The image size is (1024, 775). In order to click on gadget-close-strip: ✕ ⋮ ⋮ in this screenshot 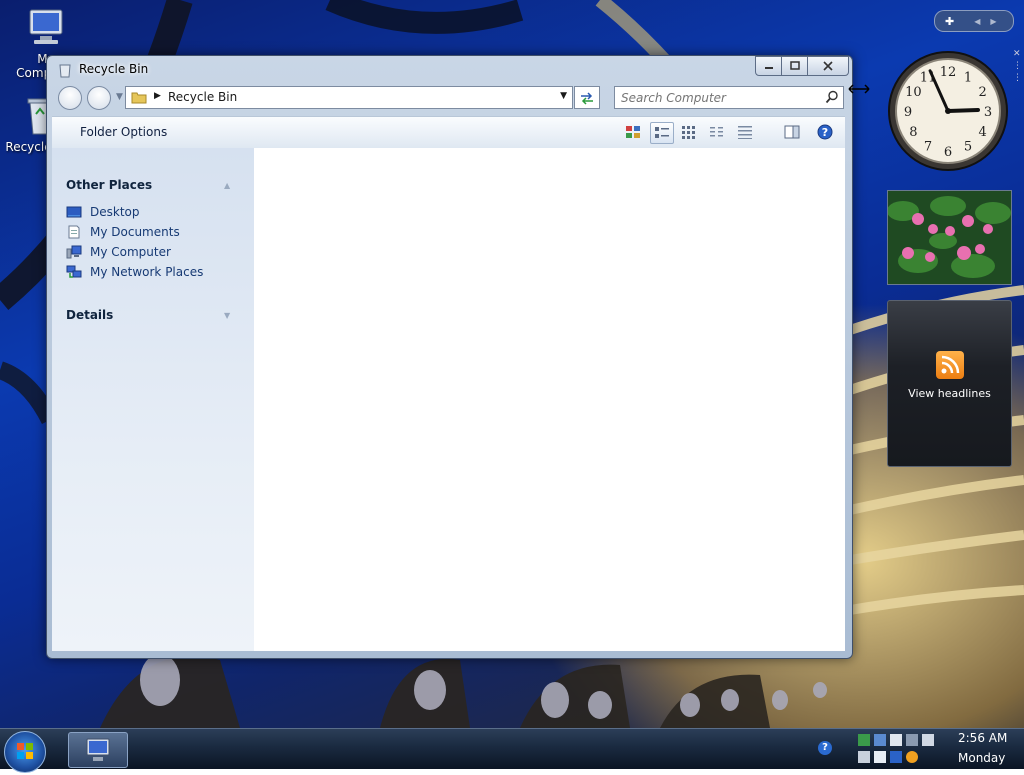, I will do `click(1017, 66)`.